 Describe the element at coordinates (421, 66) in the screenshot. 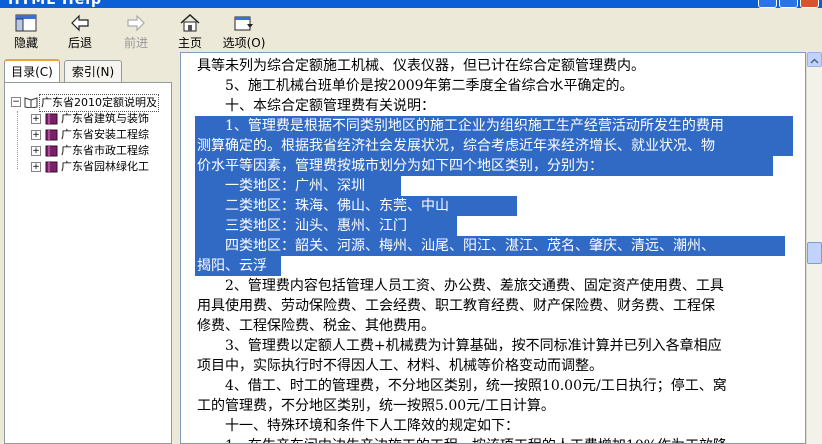

I see `content-line: 具等未列为综合定额施工机械、仪表仪器，但已计在综合定额管理费内。` at that location.